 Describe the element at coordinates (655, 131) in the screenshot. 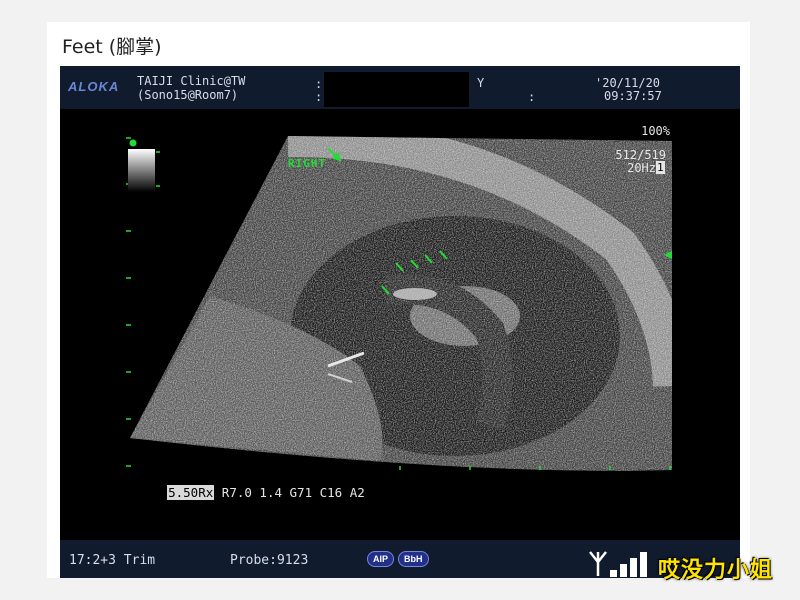

I see `gain-readout: 100%` at that location.